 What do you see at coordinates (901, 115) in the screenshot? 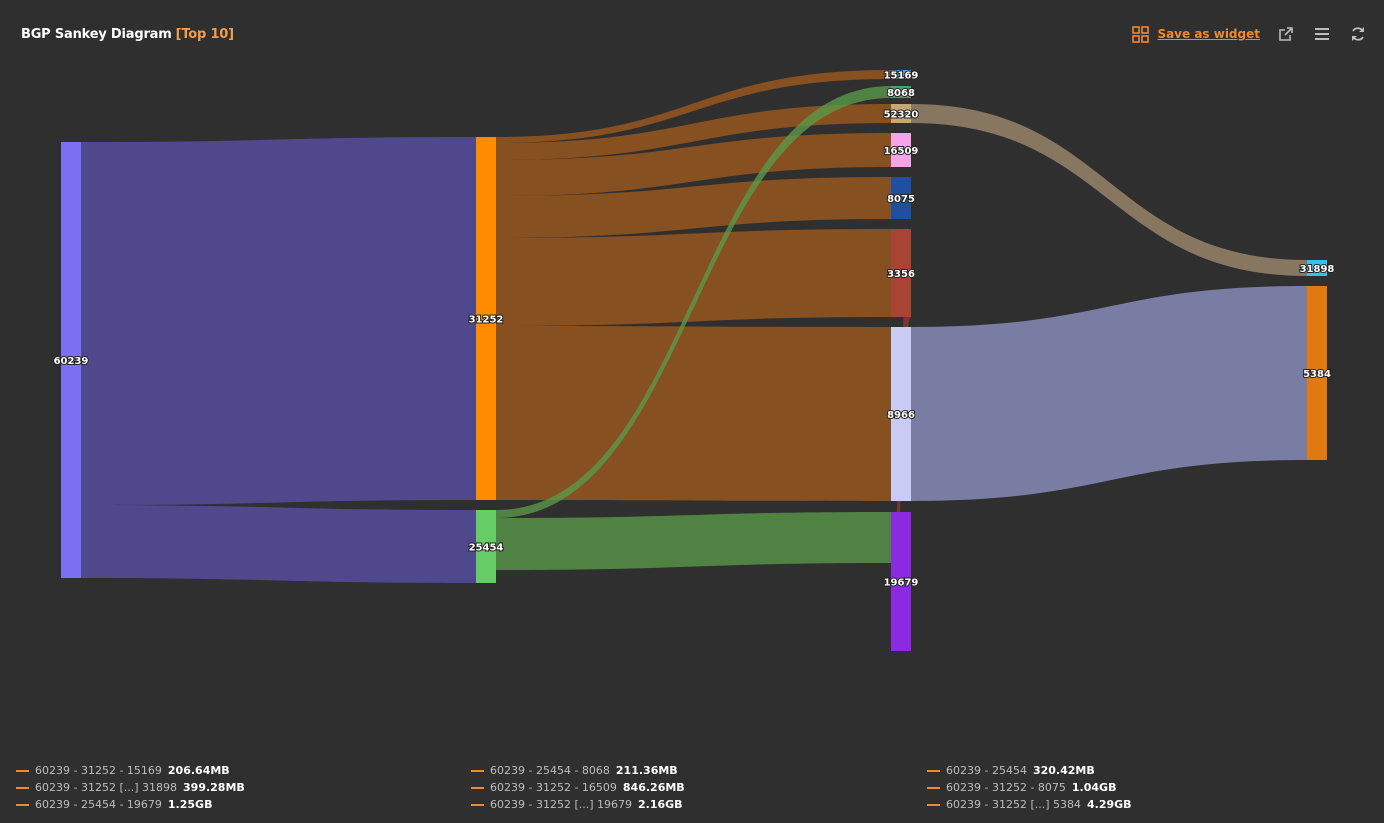
I see `sankey-node-label-52320: 52320` at bounding box center [901, 115].